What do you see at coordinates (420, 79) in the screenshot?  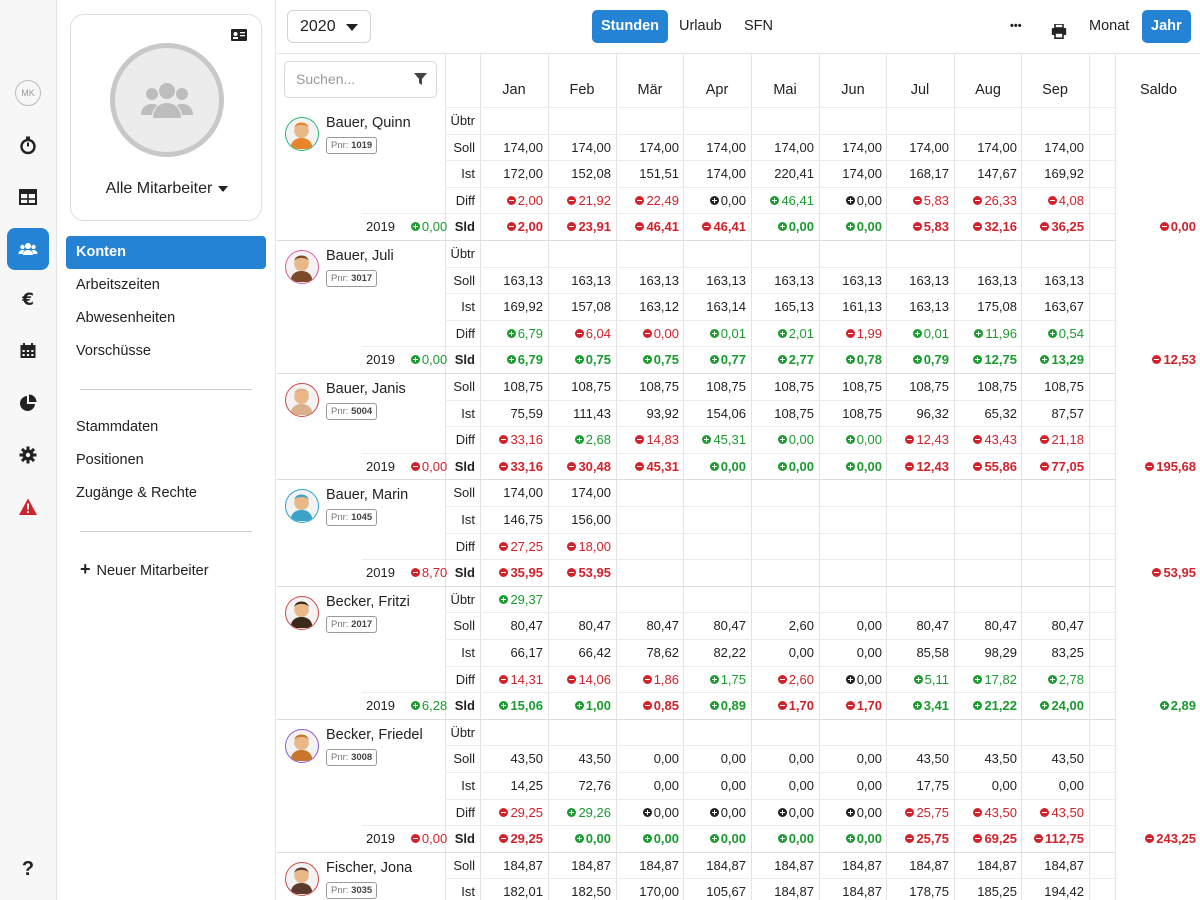 I see `filter-icon` at bounding box center [420, 79].